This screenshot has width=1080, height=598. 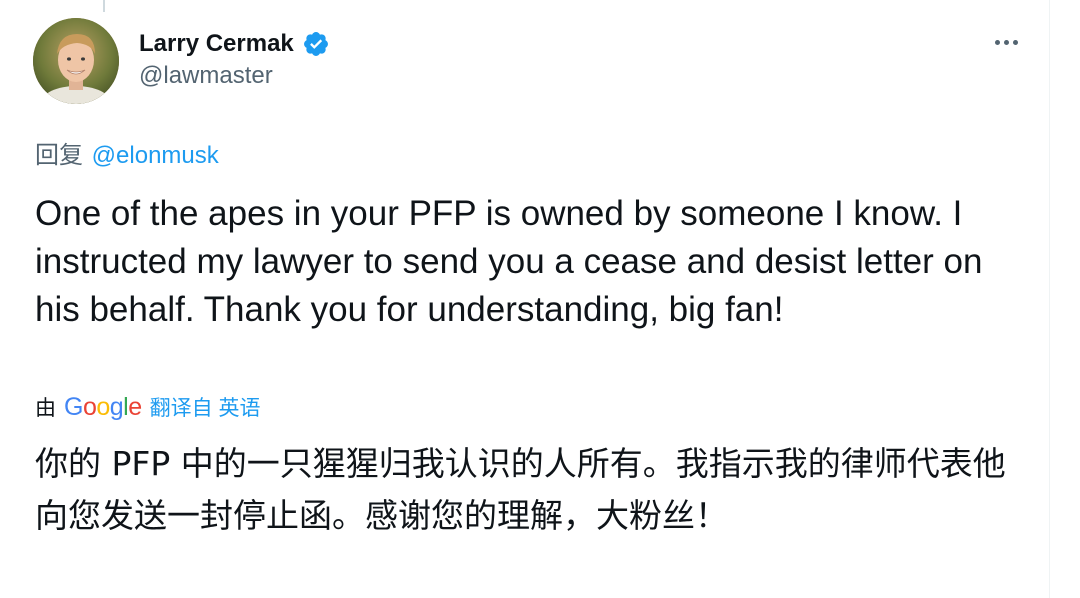 I want to click on translation-prefix: 由, so click(x=45, y=408).